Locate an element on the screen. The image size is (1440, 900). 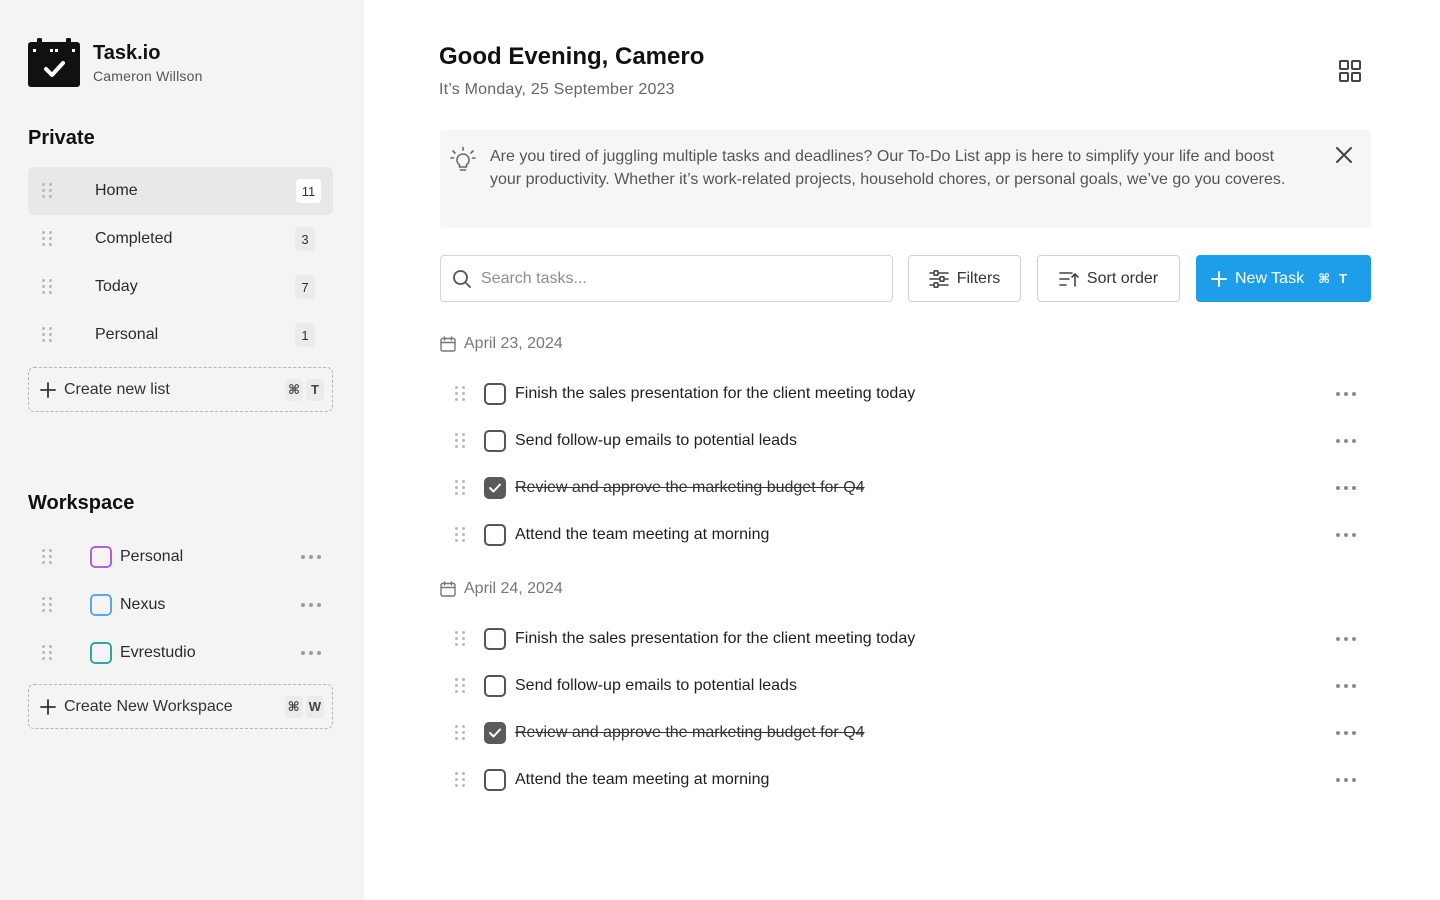
sidebar-item-personal: Personal 1 is located at coordinates (180, 335).